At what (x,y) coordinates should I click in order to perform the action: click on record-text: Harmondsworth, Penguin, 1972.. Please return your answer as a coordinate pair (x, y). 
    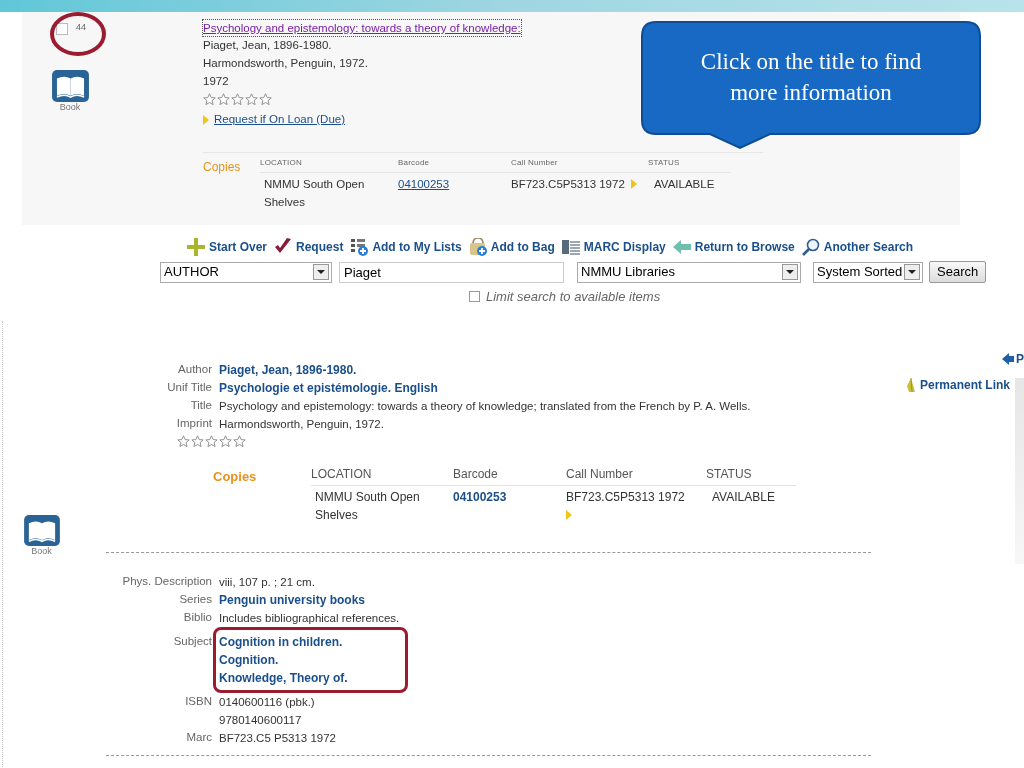
    Looking at the image, I should click on (285, 63).